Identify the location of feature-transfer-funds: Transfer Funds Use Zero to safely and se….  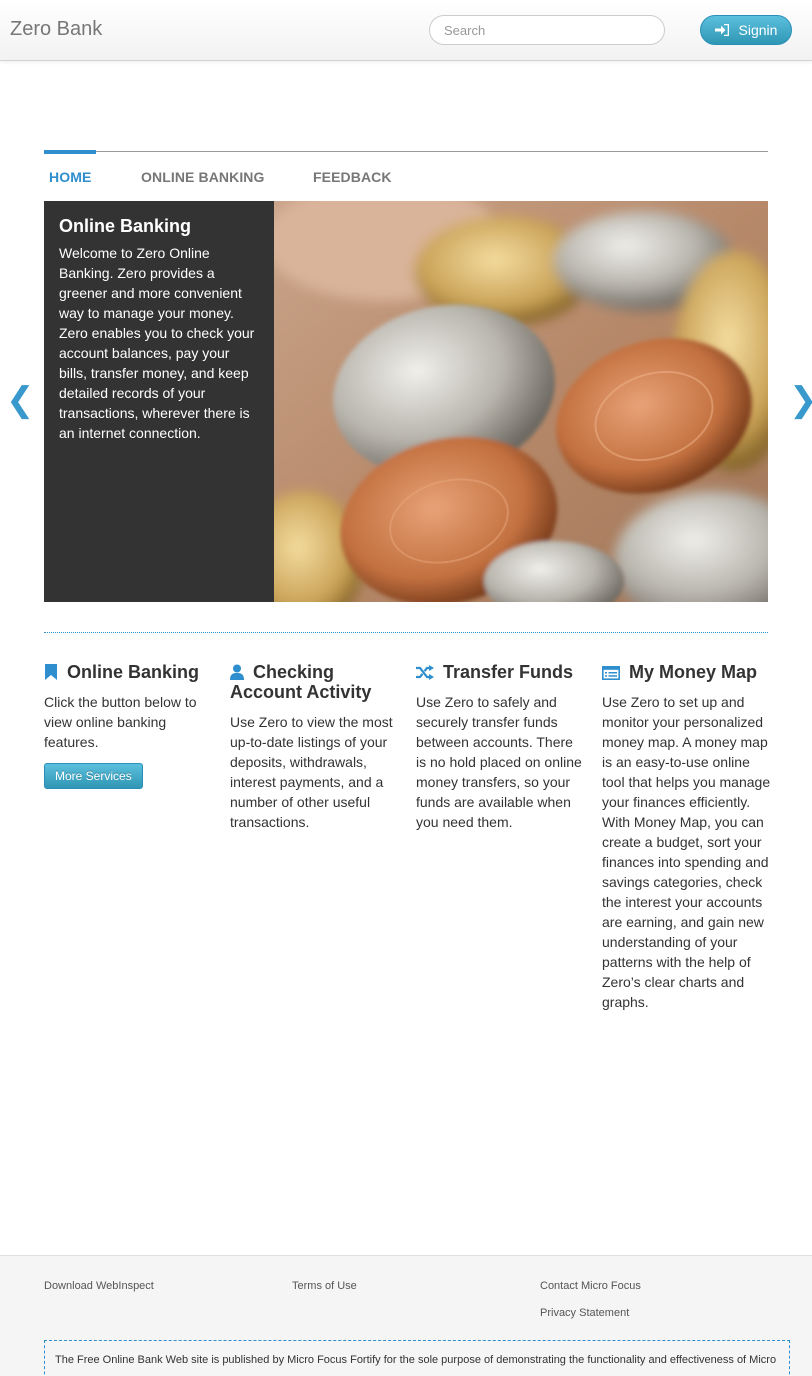
(501, 747).